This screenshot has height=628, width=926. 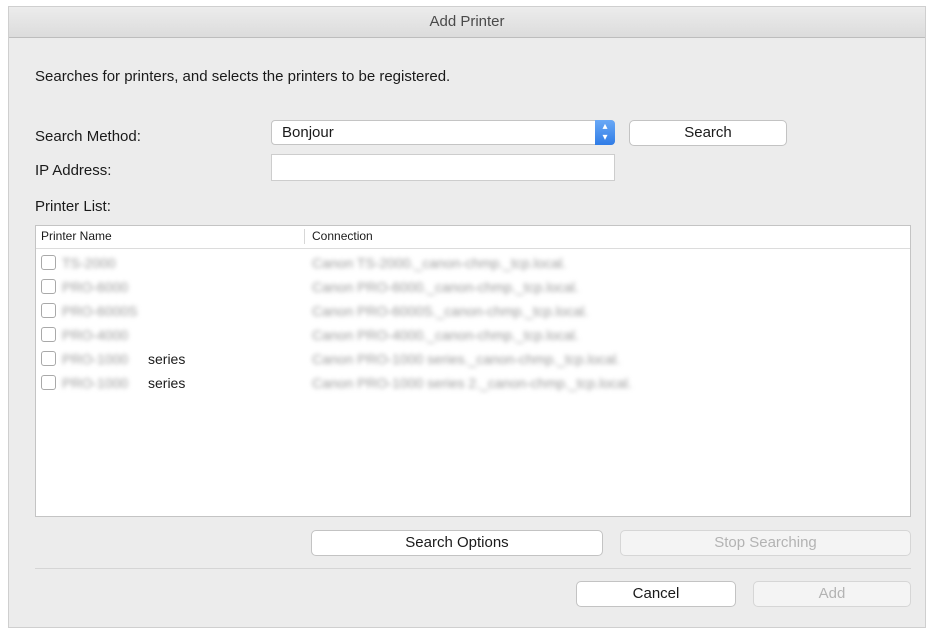 What do you see at coordinates (73, 206) in the screenshot?
I see `printer-list-label: Printer List:` at bounding box center [73, 206].